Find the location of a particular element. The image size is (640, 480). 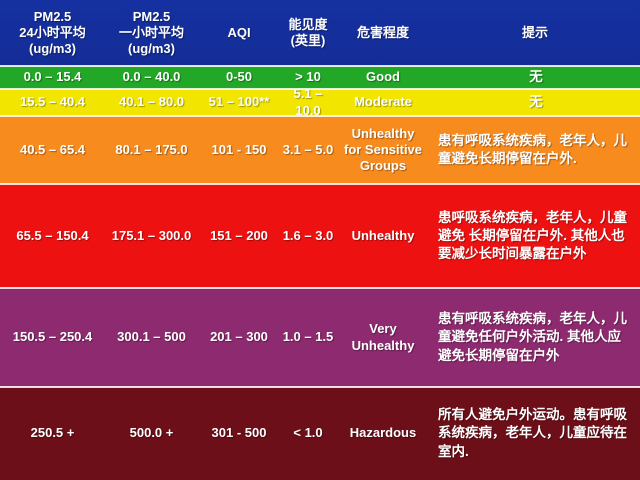

pm25-24h-value: 250.5 + is located at coordinates (52, 433).